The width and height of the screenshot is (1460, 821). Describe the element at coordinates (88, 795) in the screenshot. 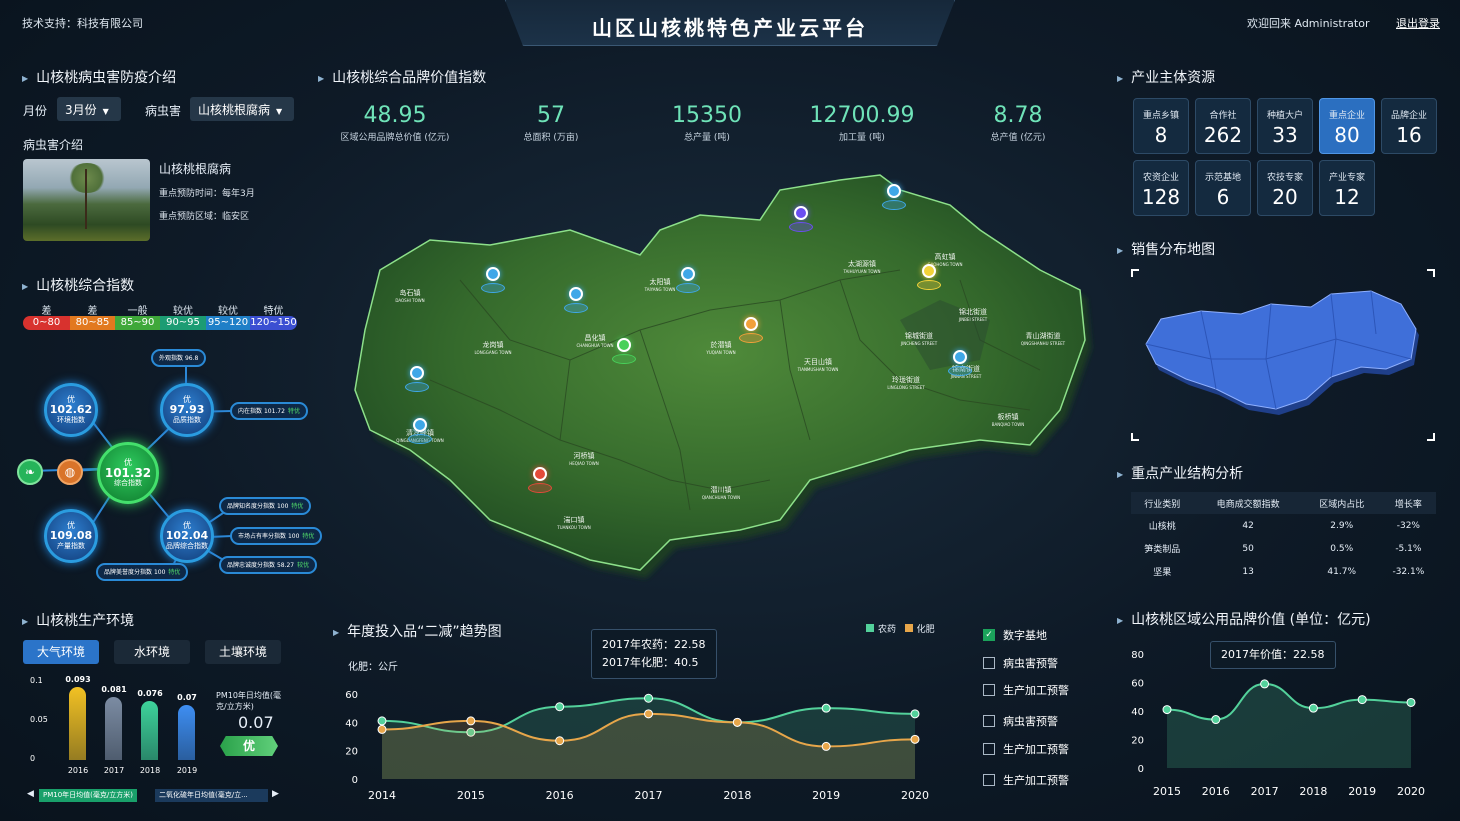

I see `carousel-item-pm10: PM10年日均值(毫克/立方米)` at that location.